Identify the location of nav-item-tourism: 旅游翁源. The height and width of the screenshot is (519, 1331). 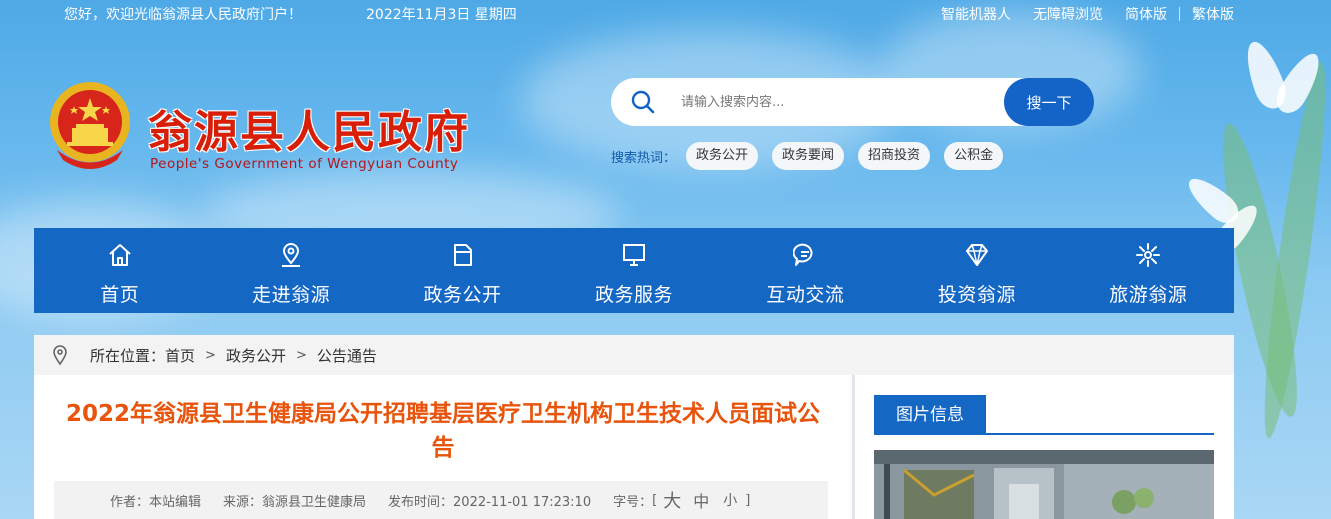
(1148, 270).